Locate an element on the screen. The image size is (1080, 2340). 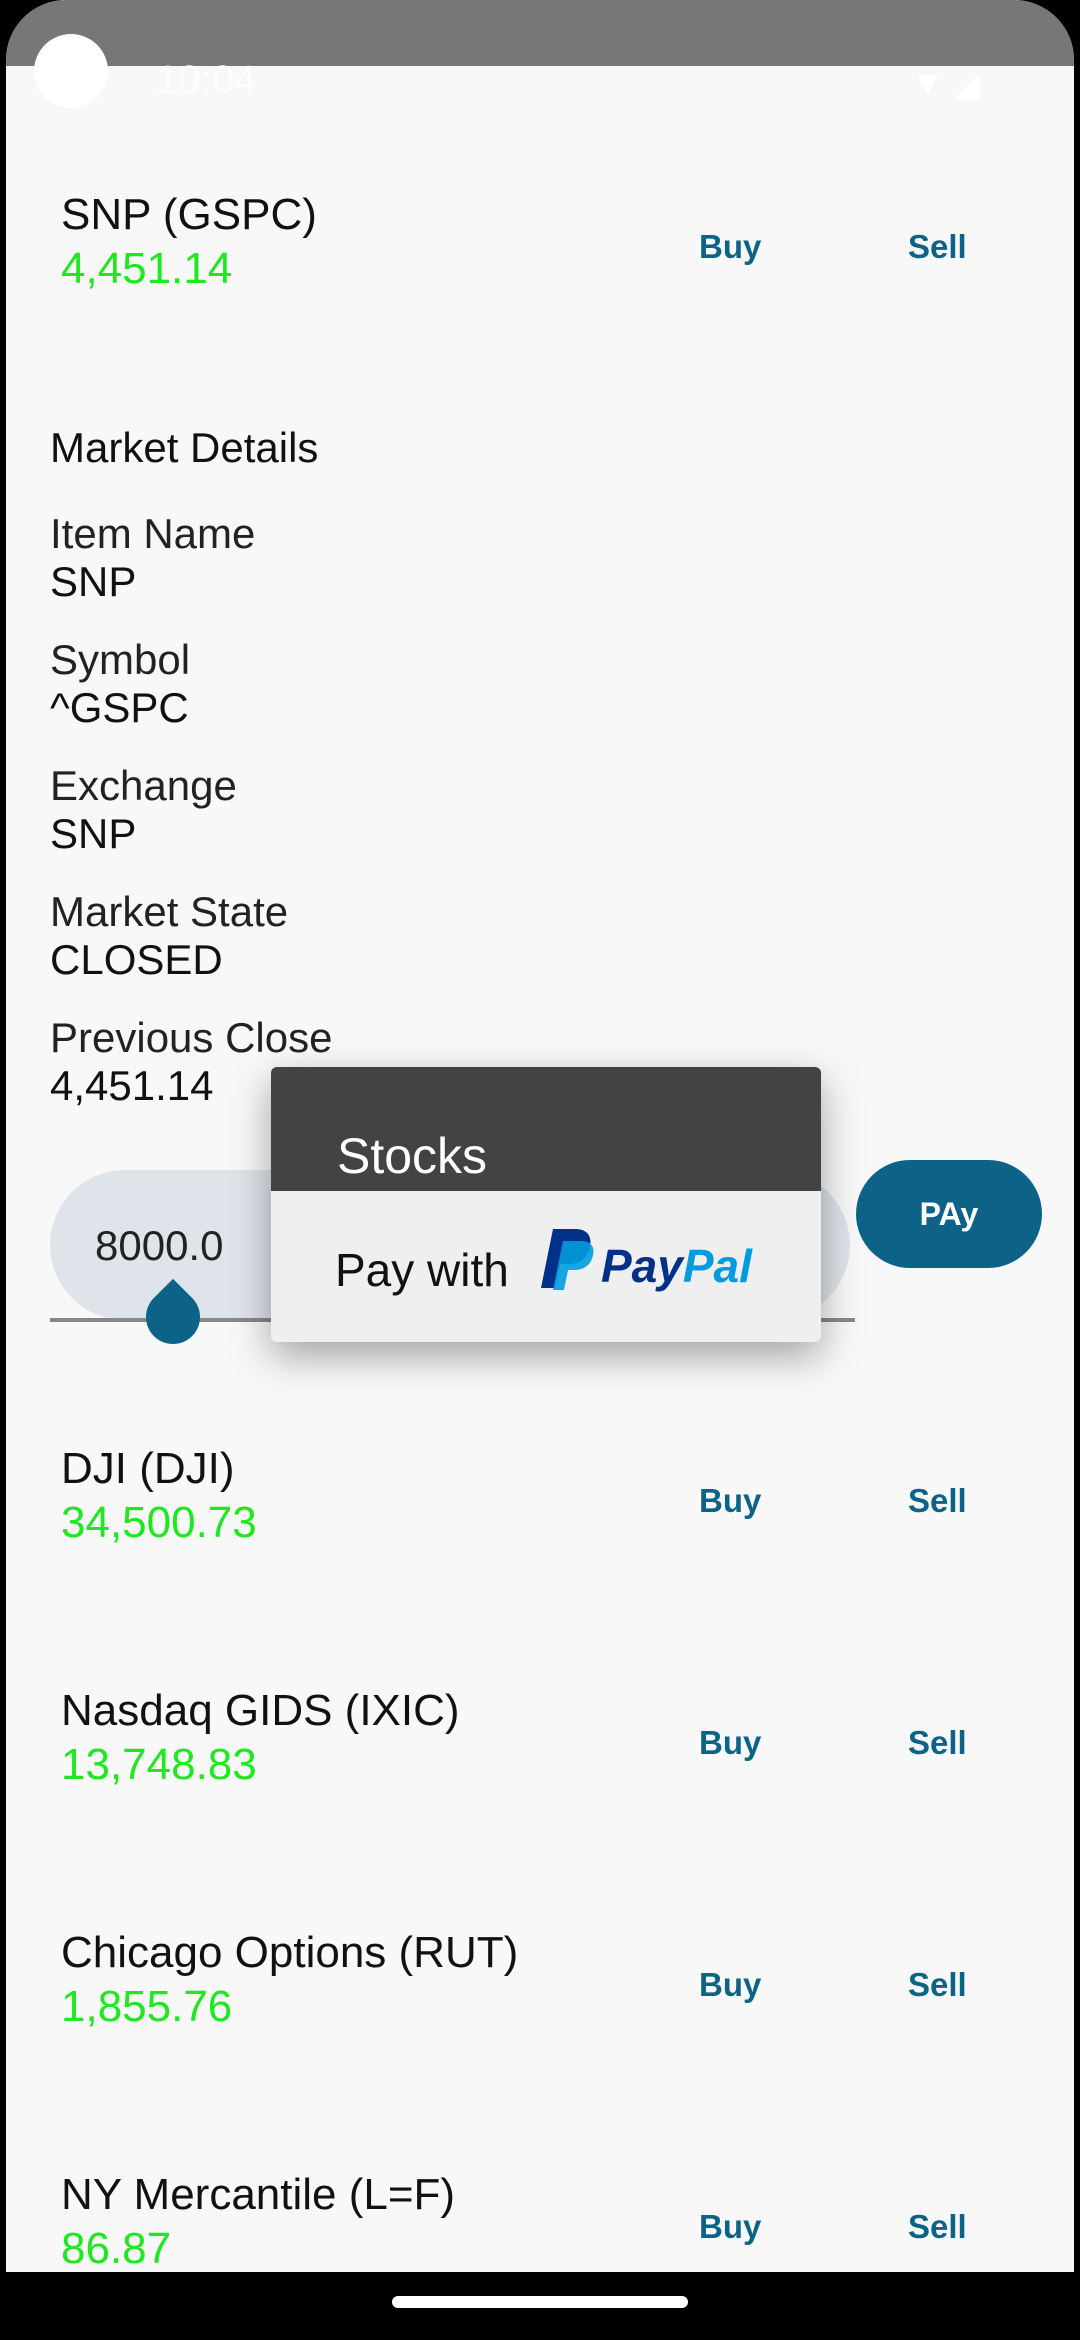
stock-name: NY Mercantile (L=F) is located at coordinates (258, 2194).